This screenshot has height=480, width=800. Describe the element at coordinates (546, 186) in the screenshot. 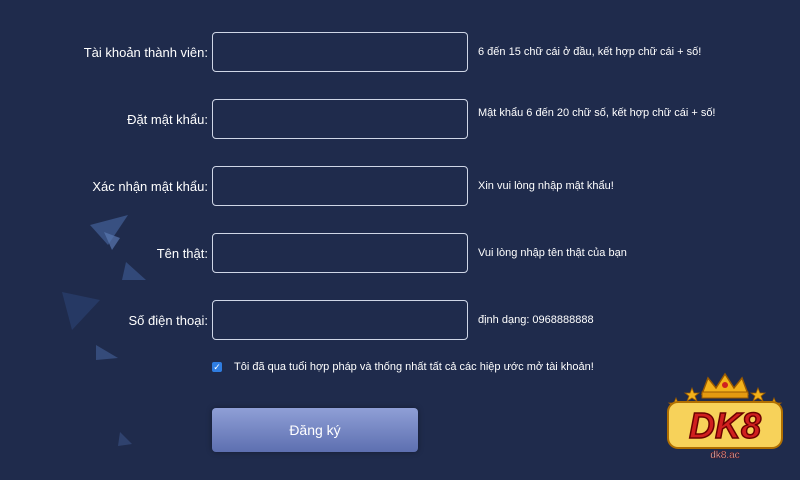

I see `confirm-password-hint: Xin vui lòng nhập mật khẩu!` at that location.